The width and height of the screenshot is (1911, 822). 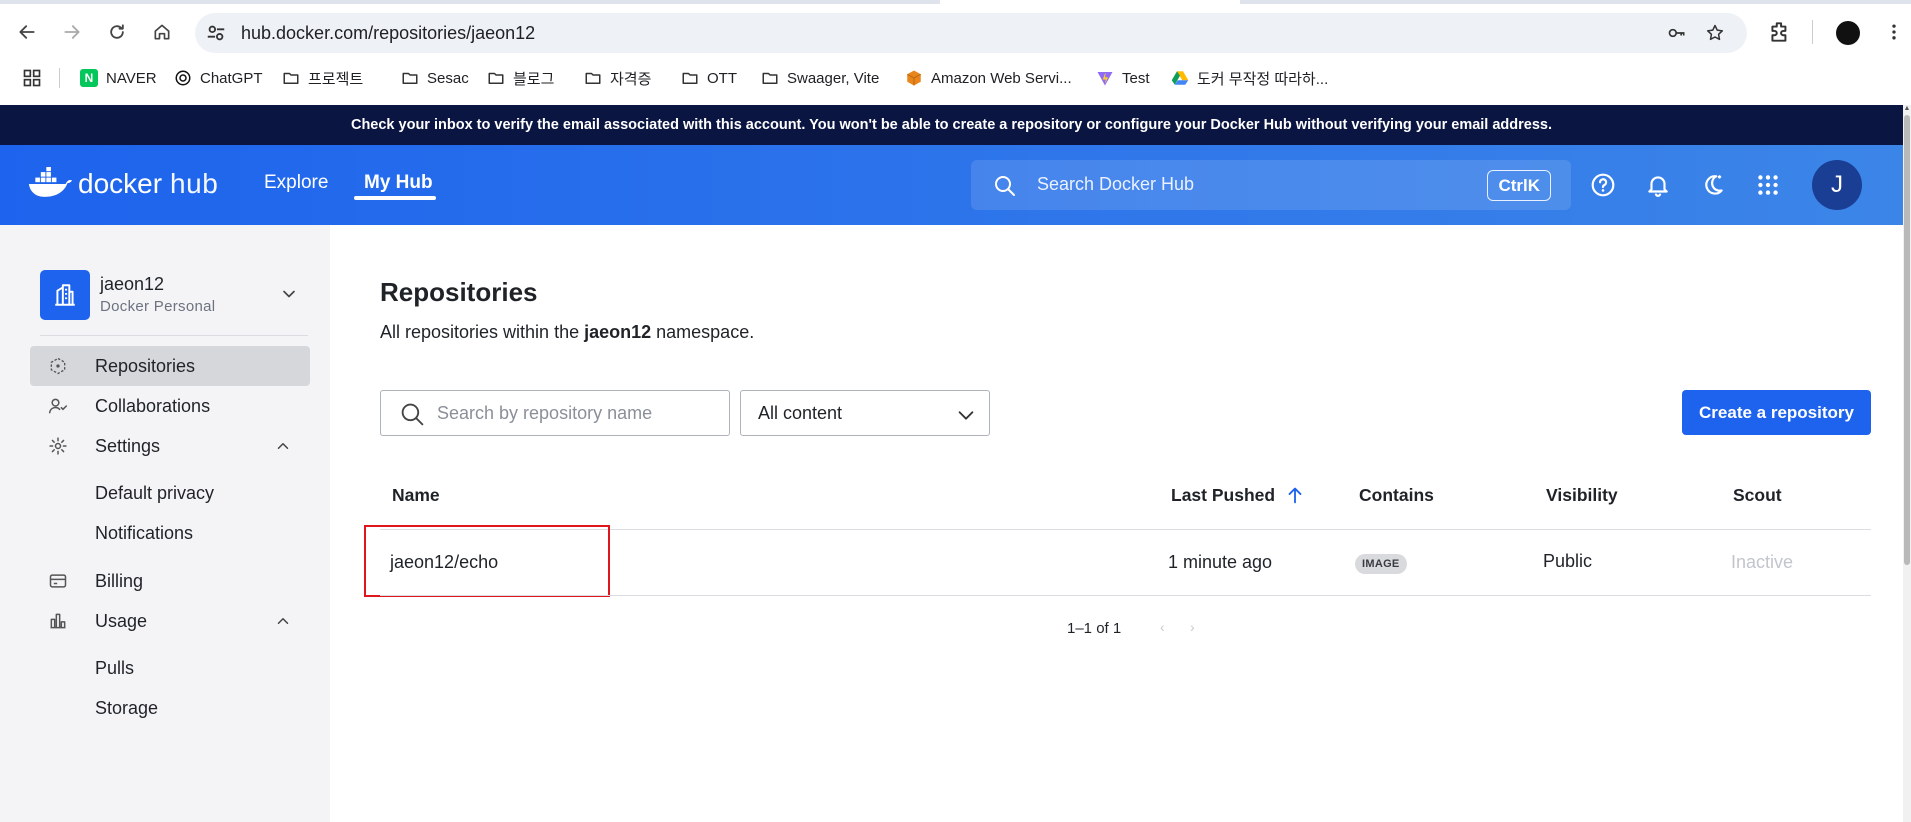 I want to click on usage-icon, so click(x=58, y=621).